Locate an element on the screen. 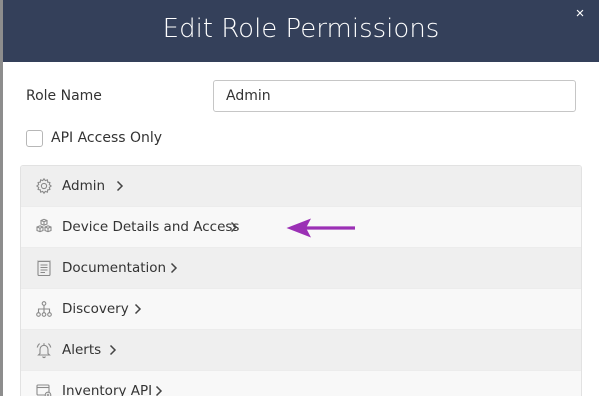 This screenshot has height=396, width=599. gear-icon is located at coordinates (44, 186).